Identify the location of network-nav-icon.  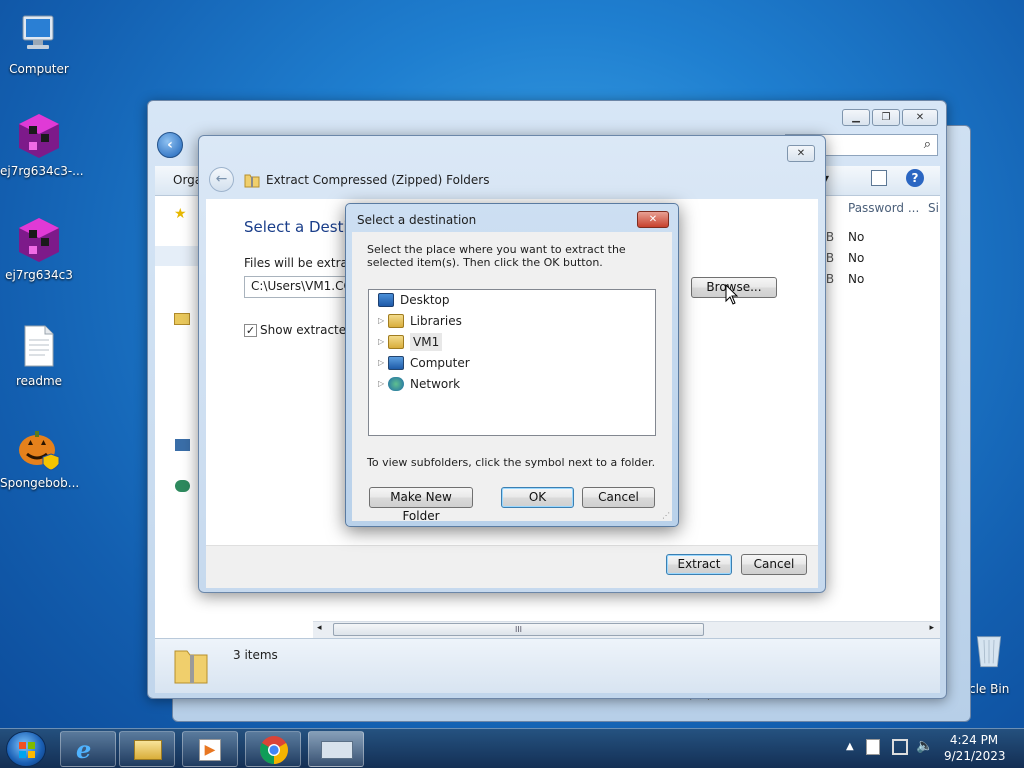
(182, 486).